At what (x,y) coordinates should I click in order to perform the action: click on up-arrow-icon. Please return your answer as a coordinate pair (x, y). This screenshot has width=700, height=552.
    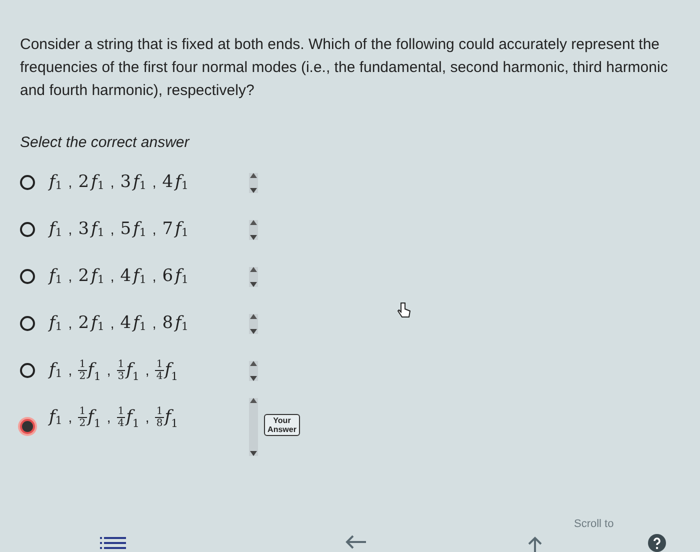
    Looking at the image, I should click on (535, 544).